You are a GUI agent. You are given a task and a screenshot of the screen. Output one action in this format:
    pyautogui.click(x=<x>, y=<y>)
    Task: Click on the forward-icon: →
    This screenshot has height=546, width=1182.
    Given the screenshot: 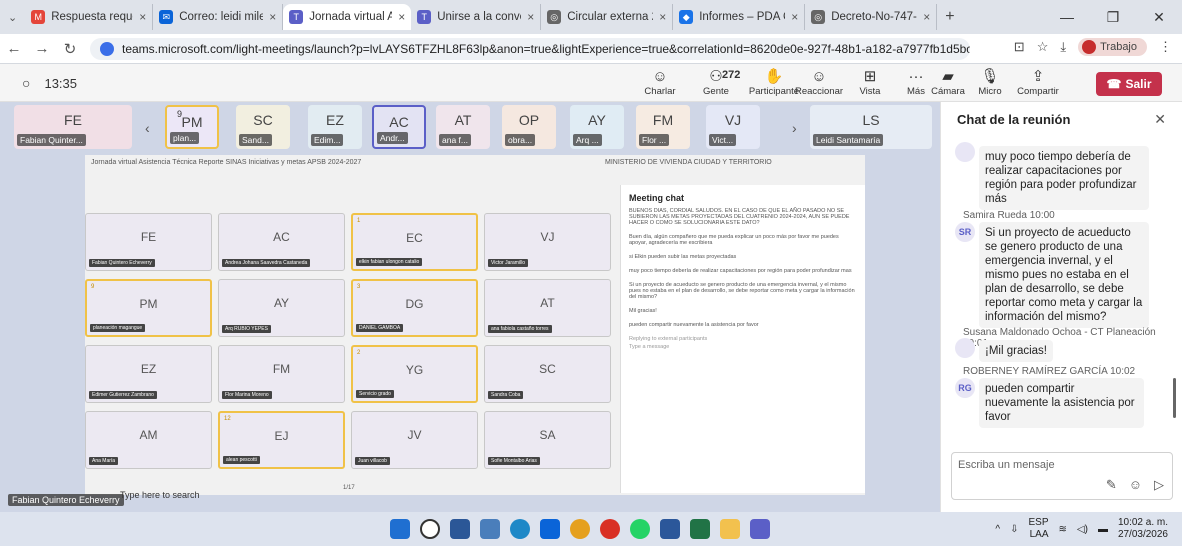 What is the action you would take?
    pyautogui.click(x=42, y=48)
    